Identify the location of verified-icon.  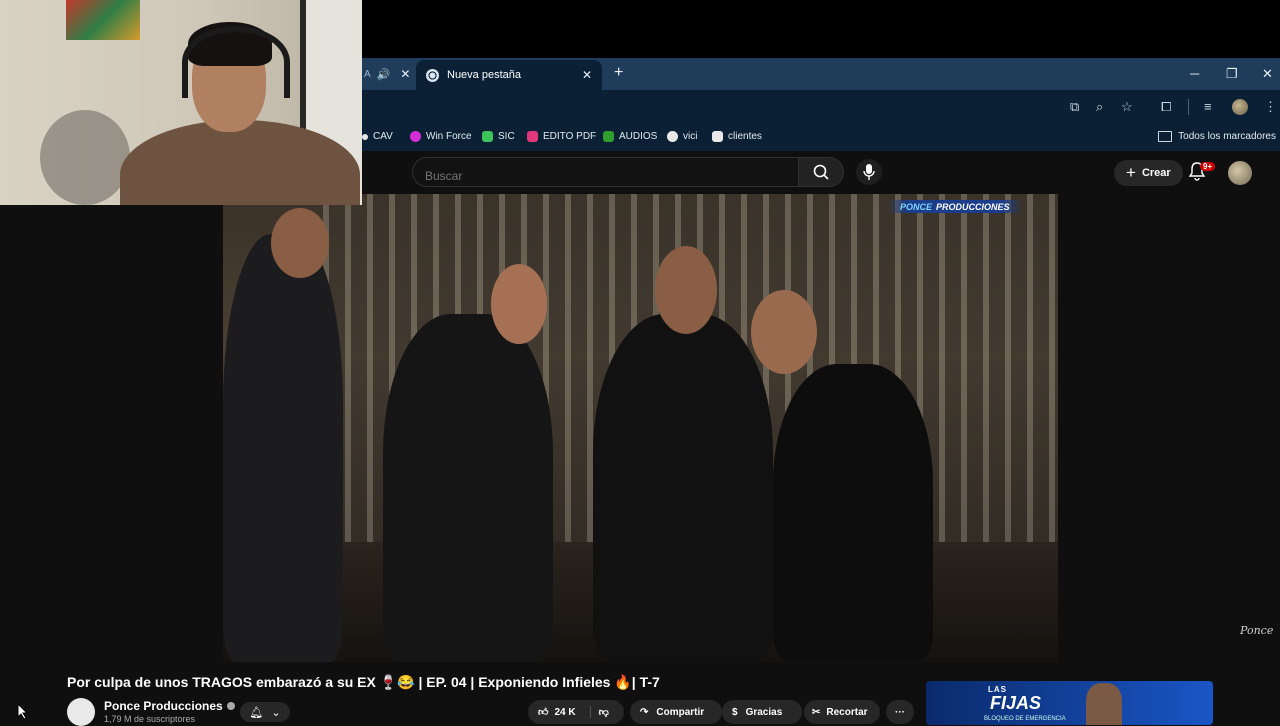
(230, 706).